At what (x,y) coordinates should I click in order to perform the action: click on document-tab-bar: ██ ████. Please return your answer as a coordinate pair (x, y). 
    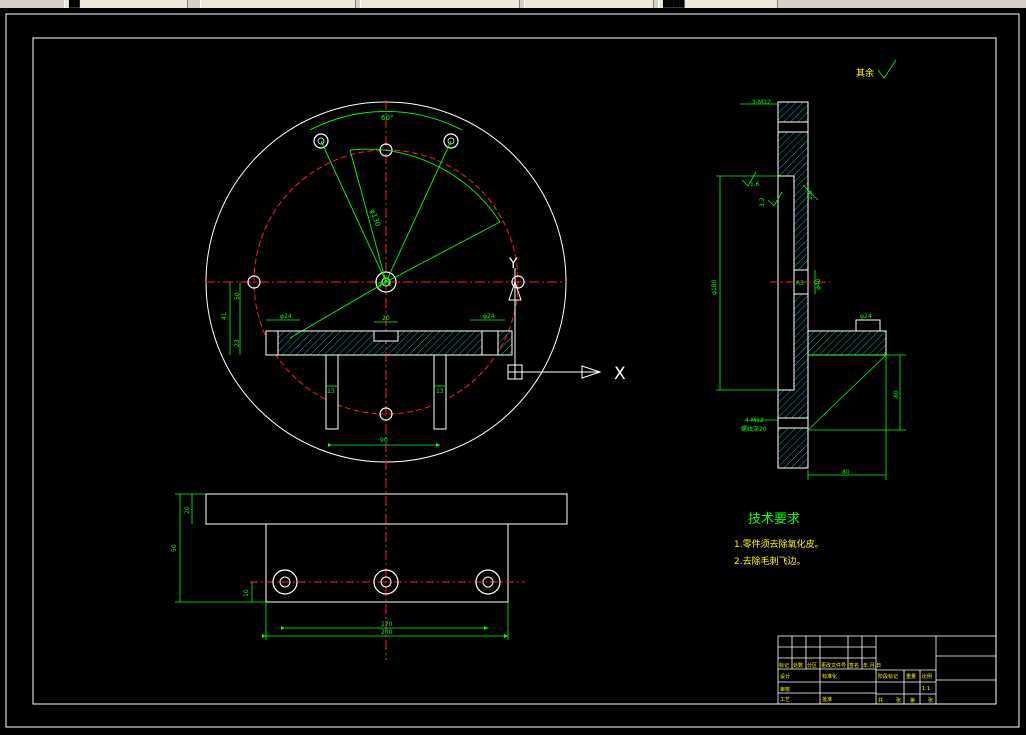
    Looking at the image, I should click on (513, 4).